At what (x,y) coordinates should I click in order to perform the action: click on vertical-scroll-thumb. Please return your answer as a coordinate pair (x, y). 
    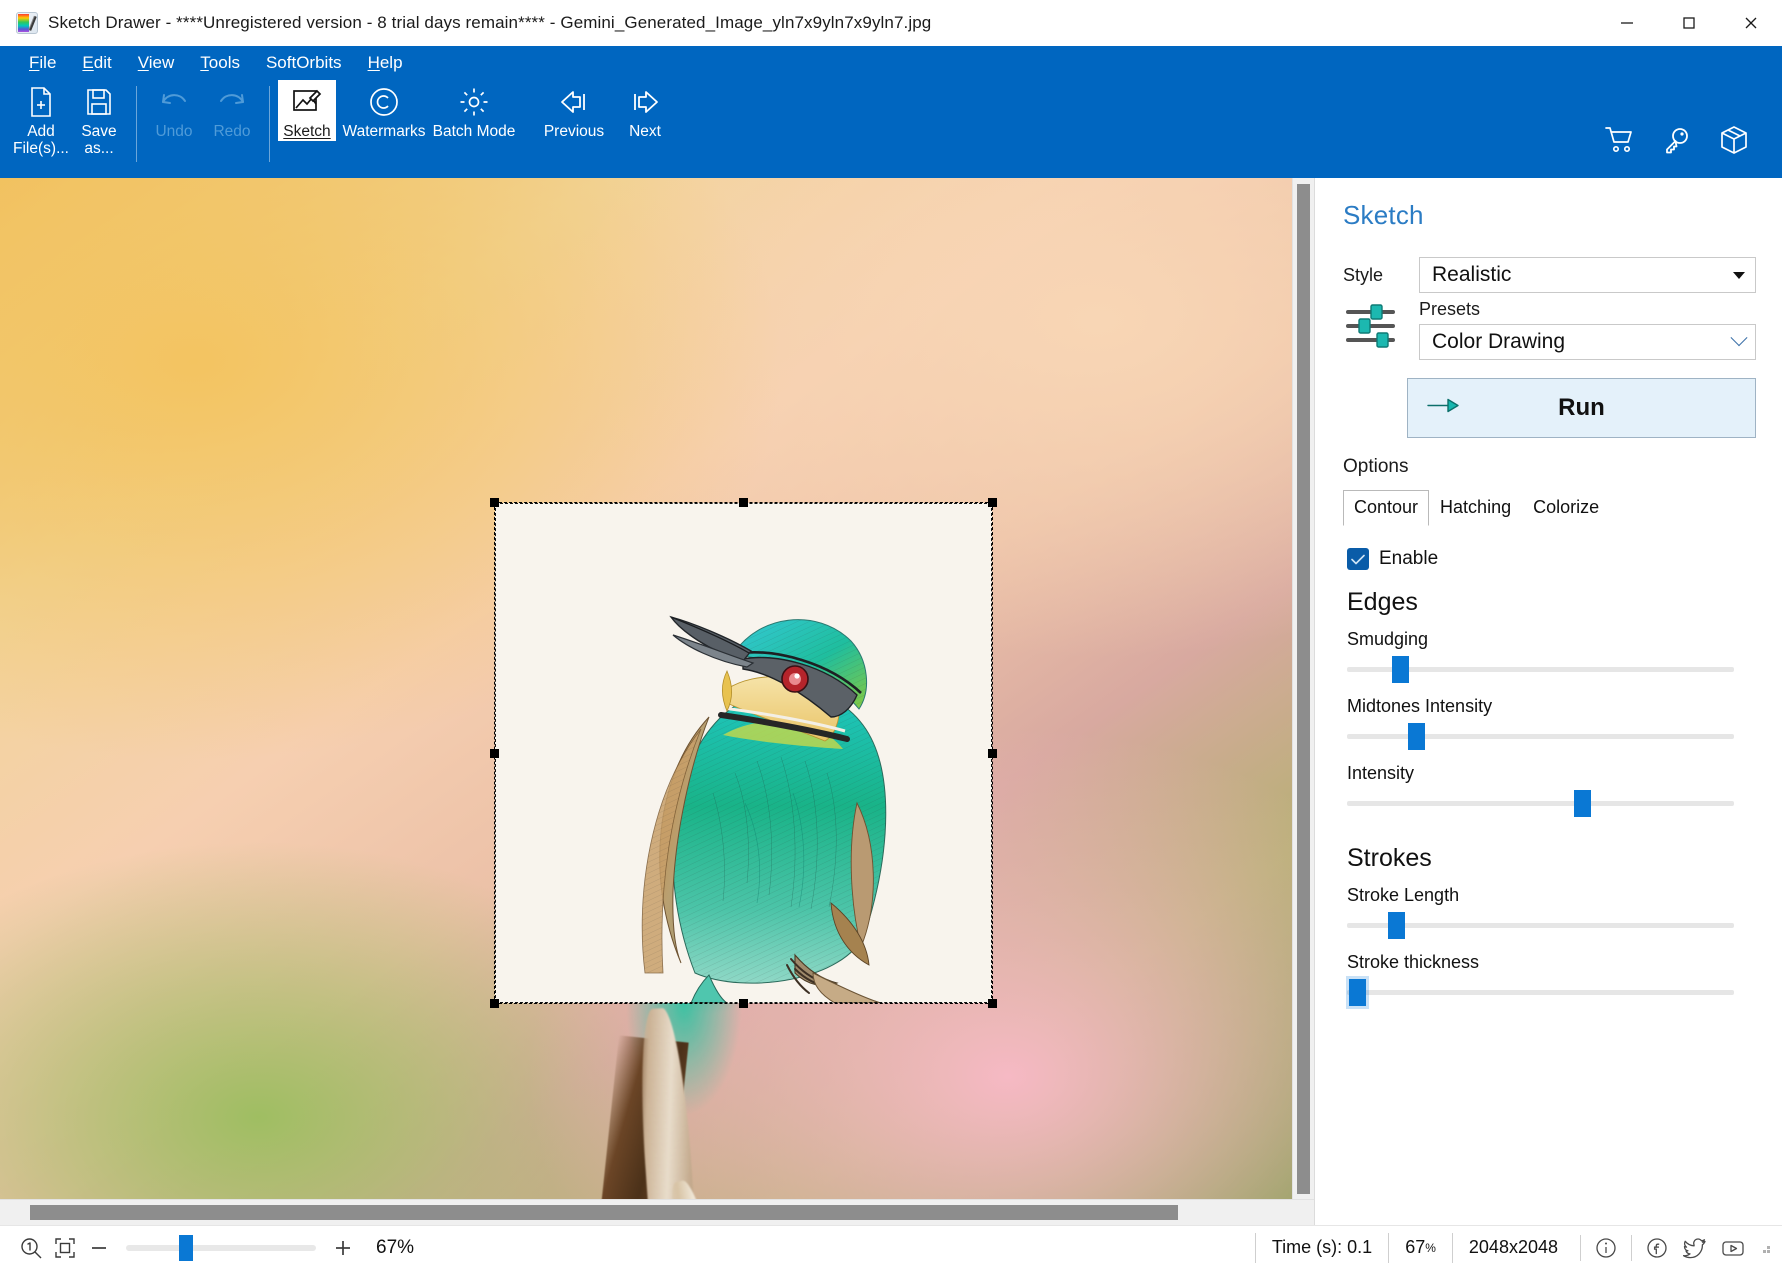
    Looking at the image, I should click on (1303, 689).